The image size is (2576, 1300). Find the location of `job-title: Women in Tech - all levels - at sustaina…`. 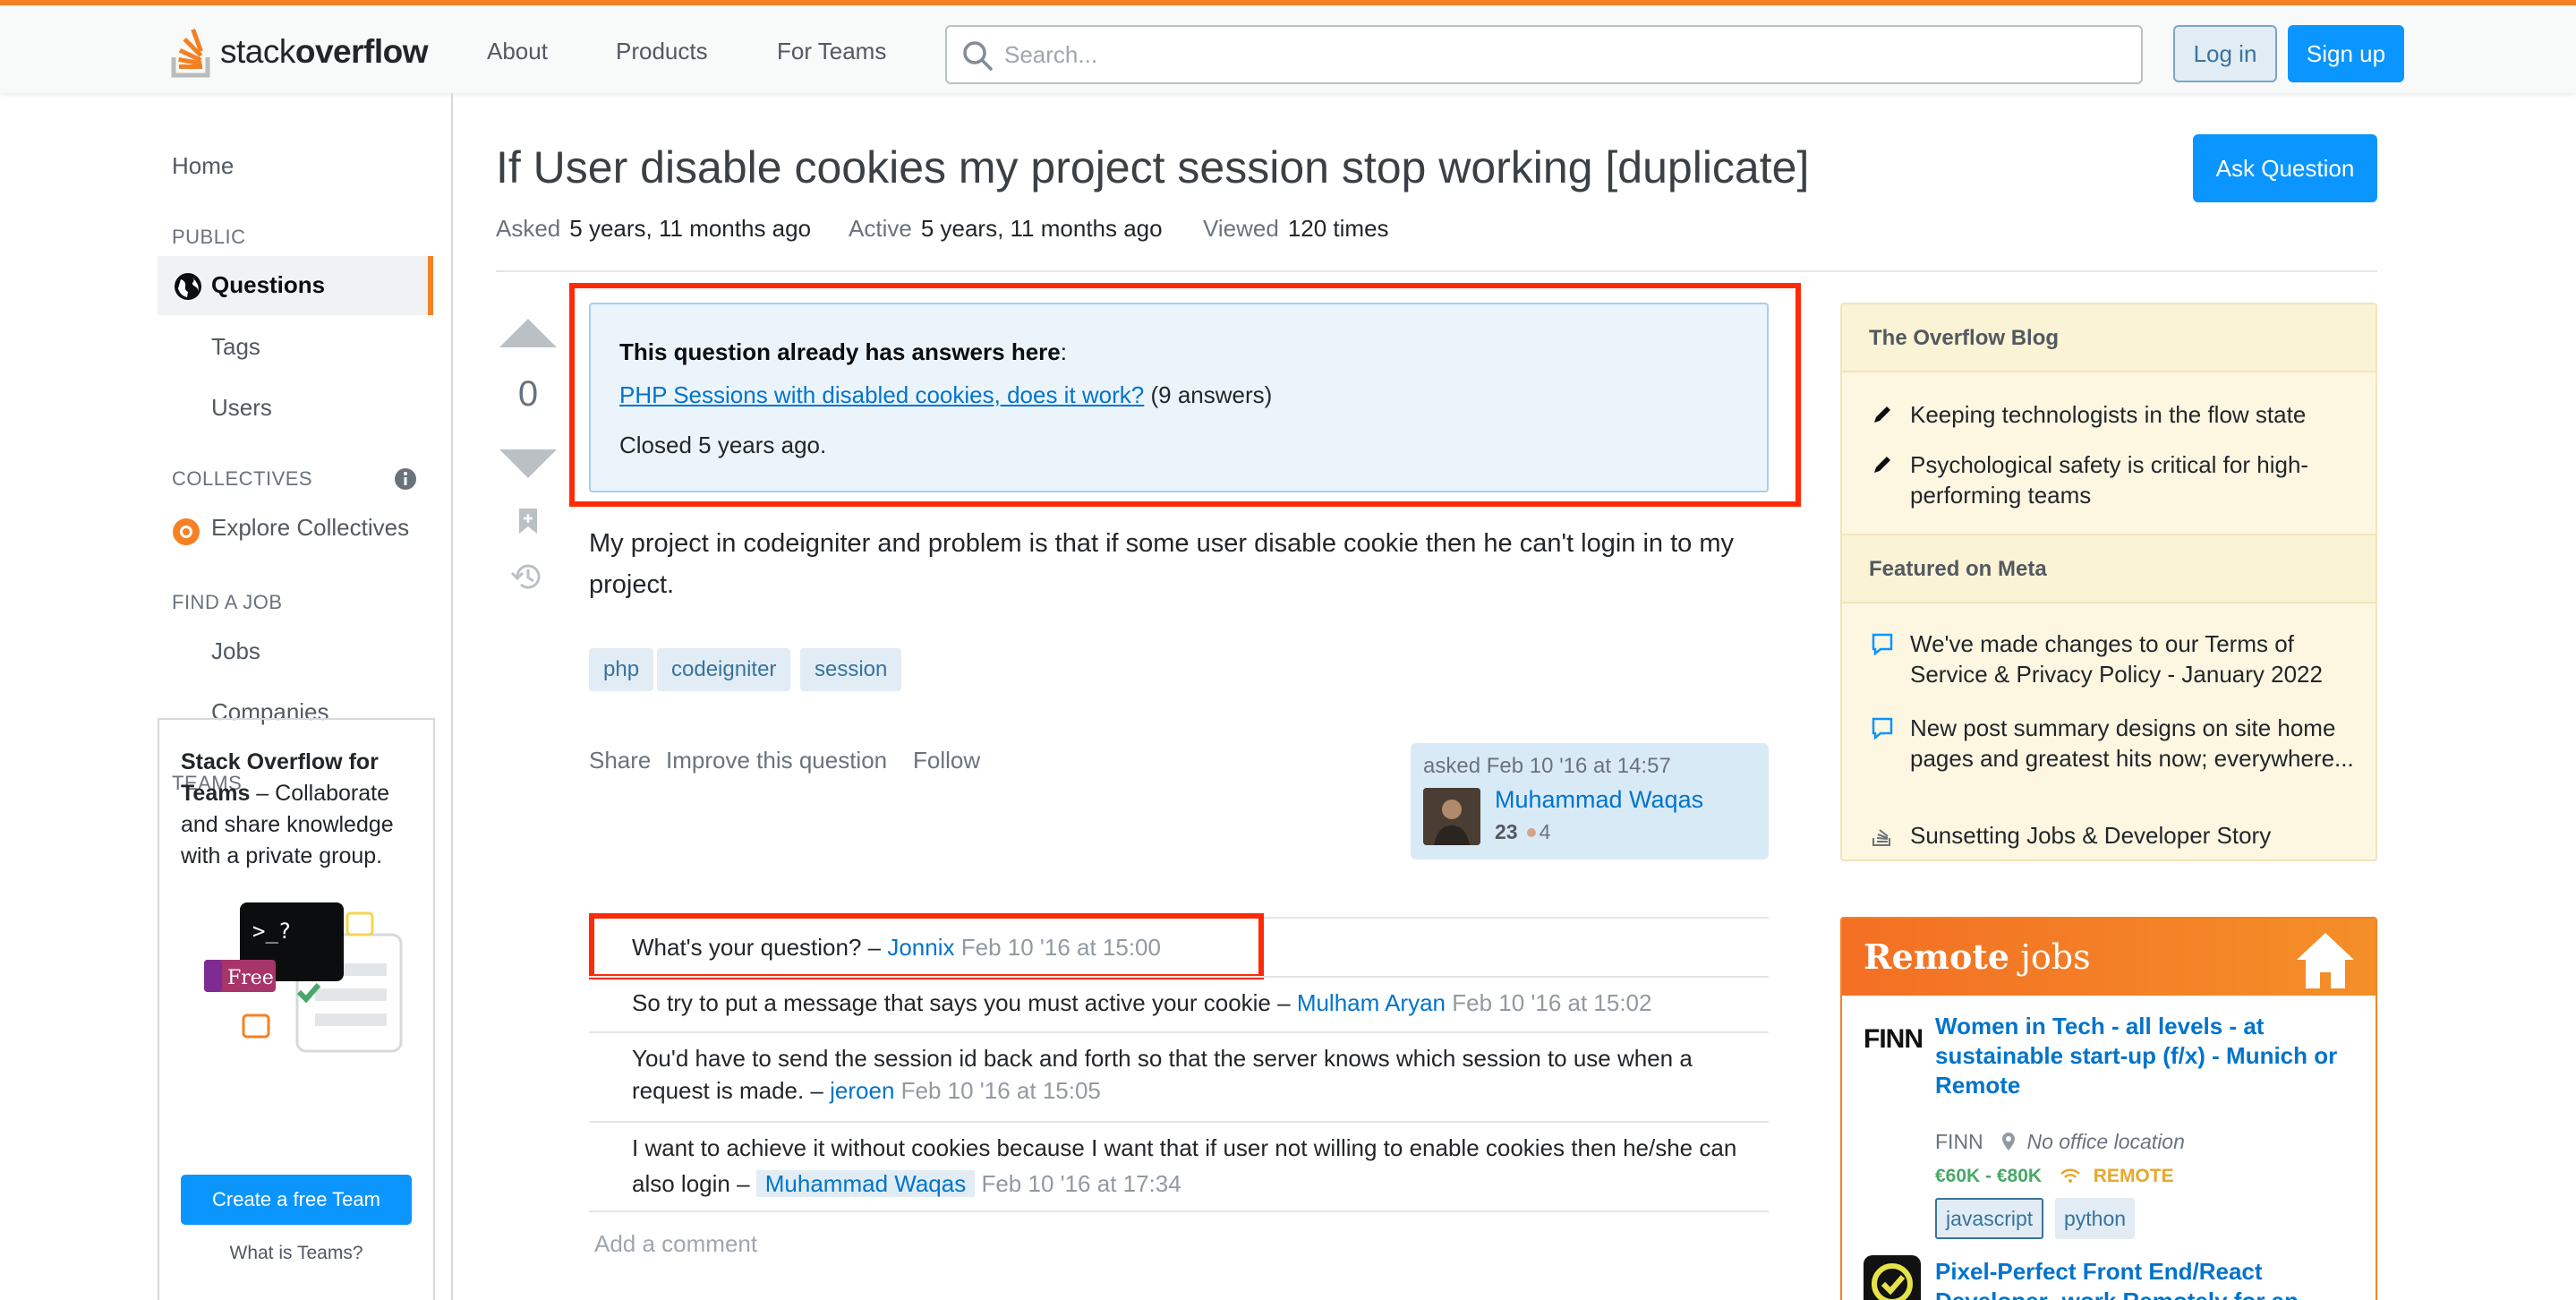

job-title: Women in Tech - all levels - at sustaina… is located at coordinates (2141, 1056).